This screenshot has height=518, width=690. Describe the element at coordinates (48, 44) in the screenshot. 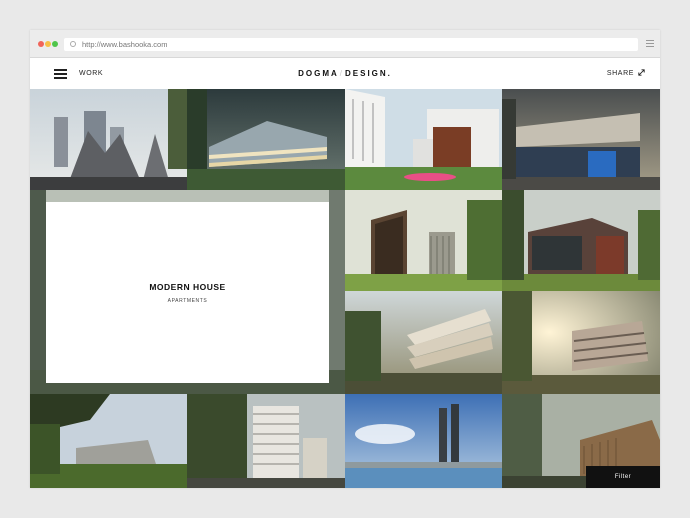

I see `minimize-window-dot` at that location.